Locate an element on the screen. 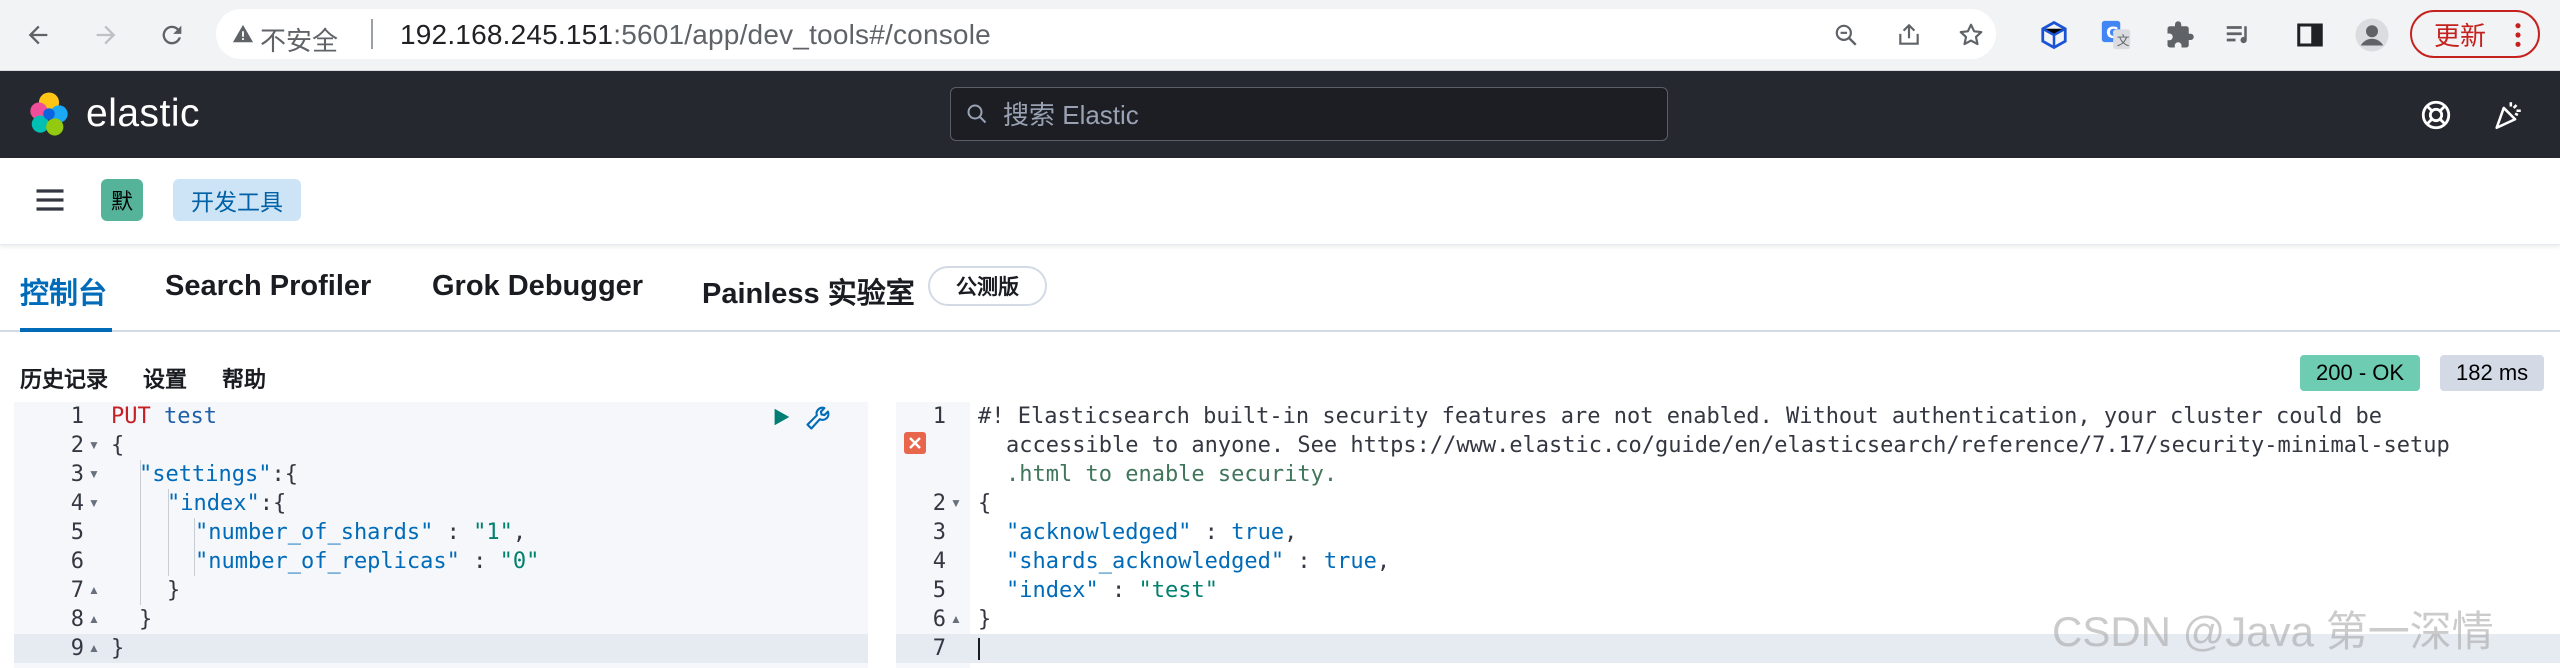 This screenshot has width=2560, height=668. profile-avatar-icon is located at coordinates (2372, 35).